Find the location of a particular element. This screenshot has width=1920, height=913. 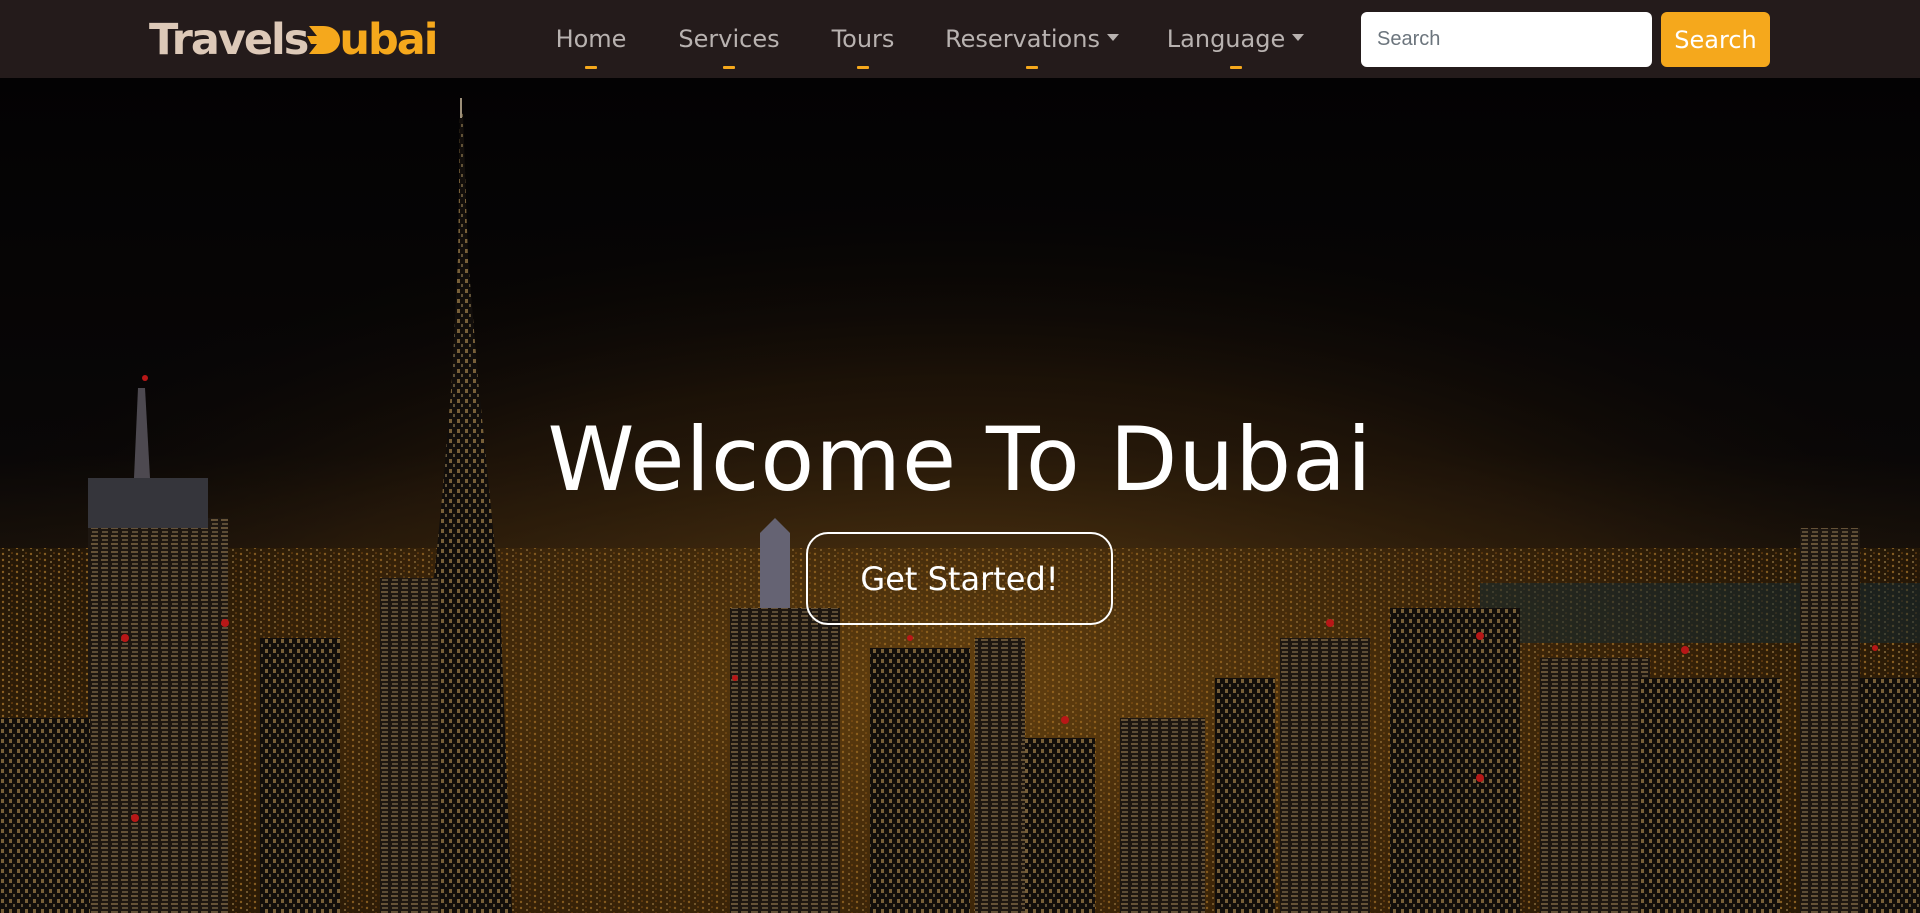

nav-home-label: Home is located at coordinates (591, 39).